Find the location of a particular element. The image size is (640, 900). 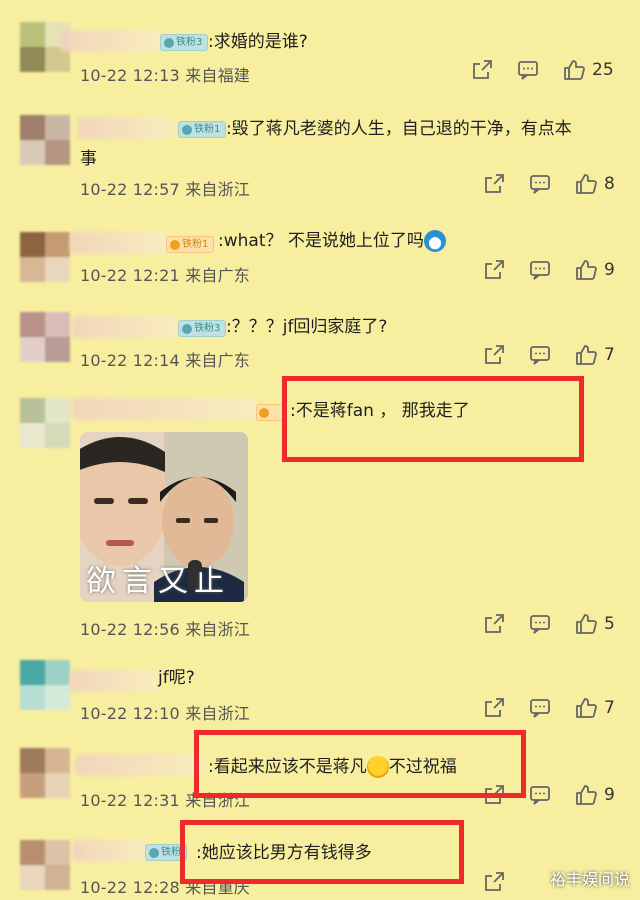

comment-meta: 10-22 12:56 来自浙江 is located at coordinates (165, 628).